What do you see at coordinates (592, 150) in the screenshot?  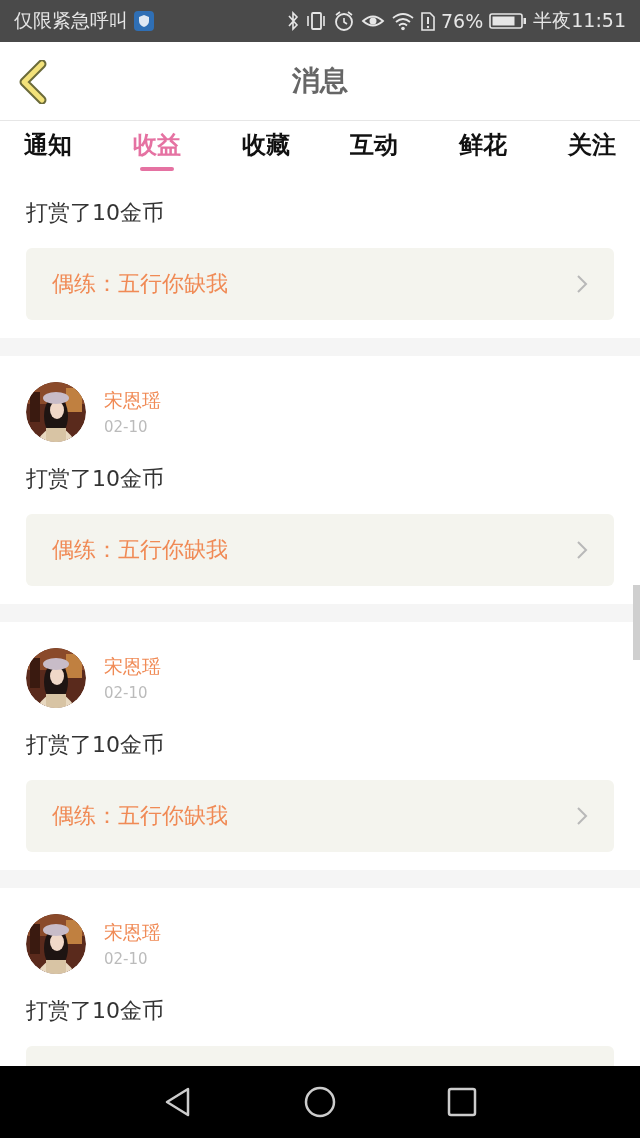 I see `tab: 关注` at bounding box center [592, 150].